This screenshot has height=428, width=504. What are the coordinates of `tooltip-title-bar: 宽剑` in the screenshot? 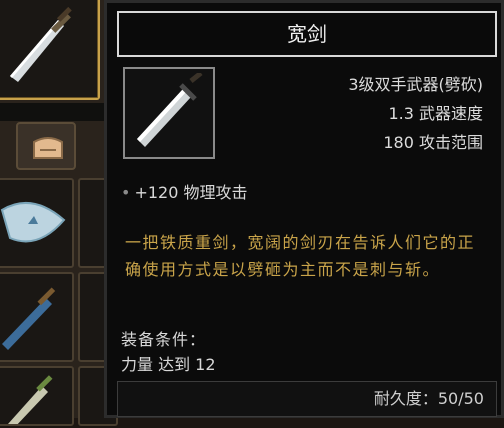 It's located at (307, 34).